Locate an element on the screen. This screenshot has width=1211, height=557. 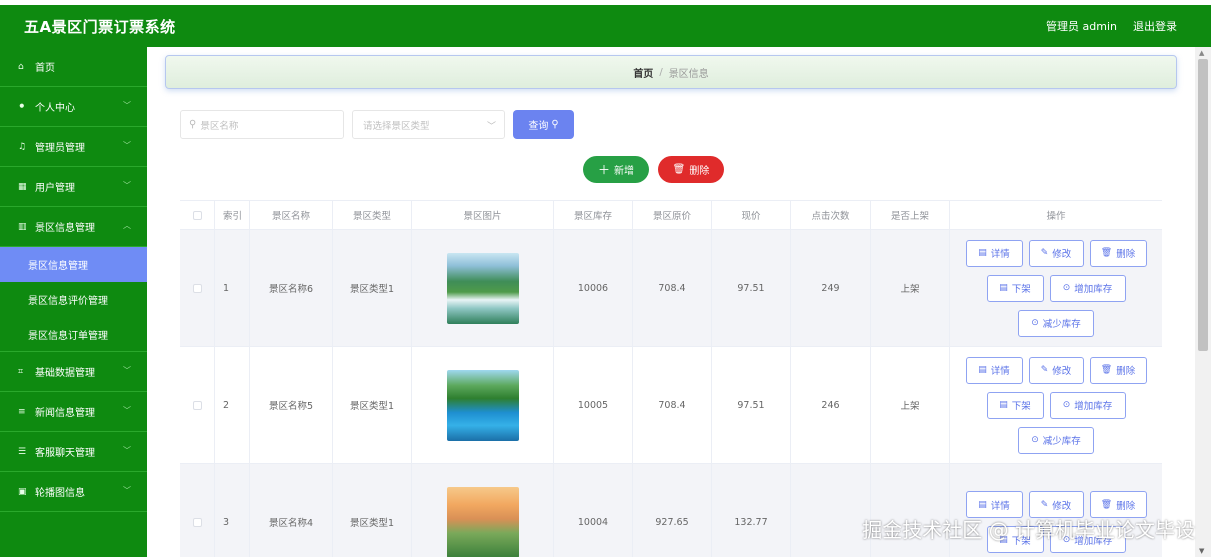
scenic-type-select: 请选择景区类型 ﹀ is located at coordinates (428, 124).